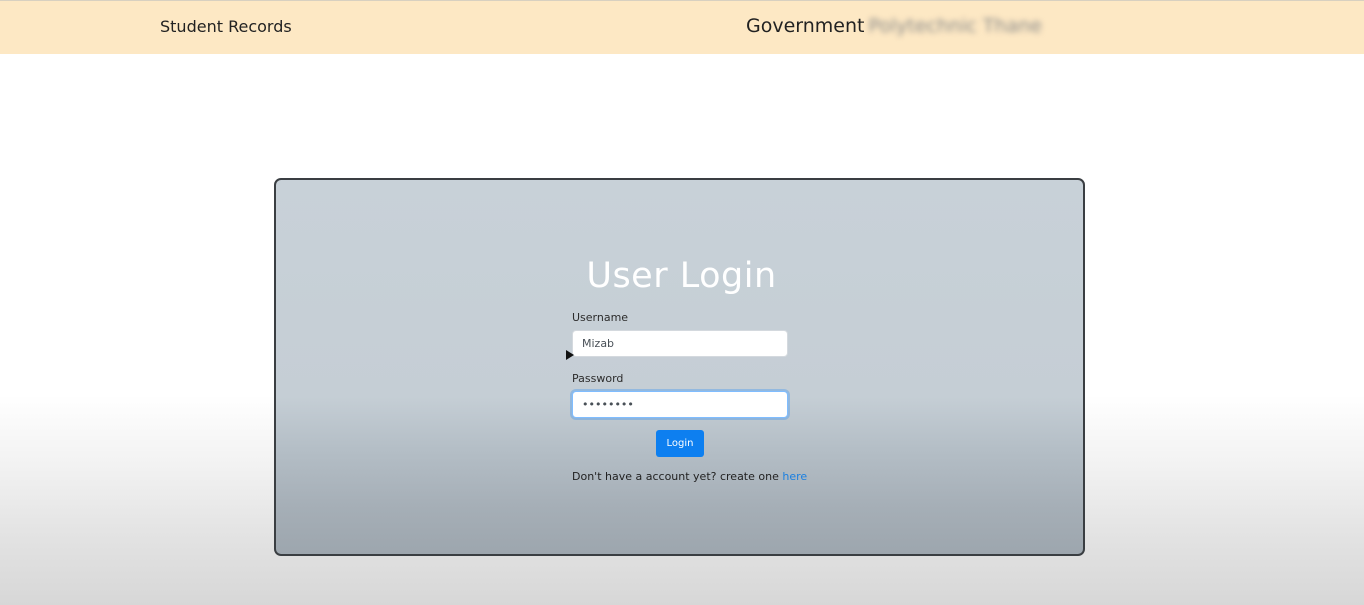 The height and width of the screenshot is (605, 1364). What do you see at coordinates (598, 378) in the screenshot?
I see `password-label: Password` at bounding box center [598, 378].